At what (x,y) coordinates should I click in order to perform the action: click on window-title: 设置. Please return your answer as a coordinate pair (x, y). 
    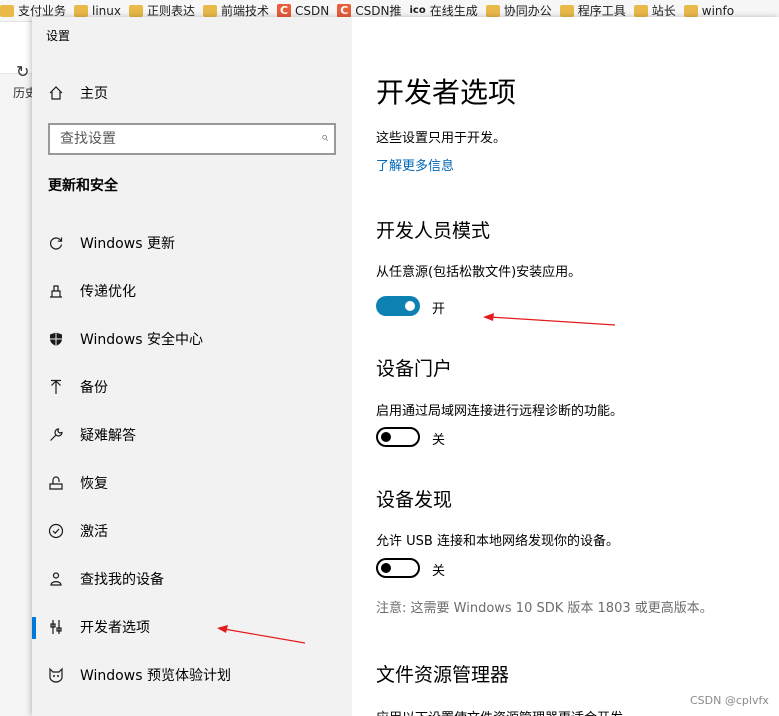
    Looking at the image, I should click on (58, 36).